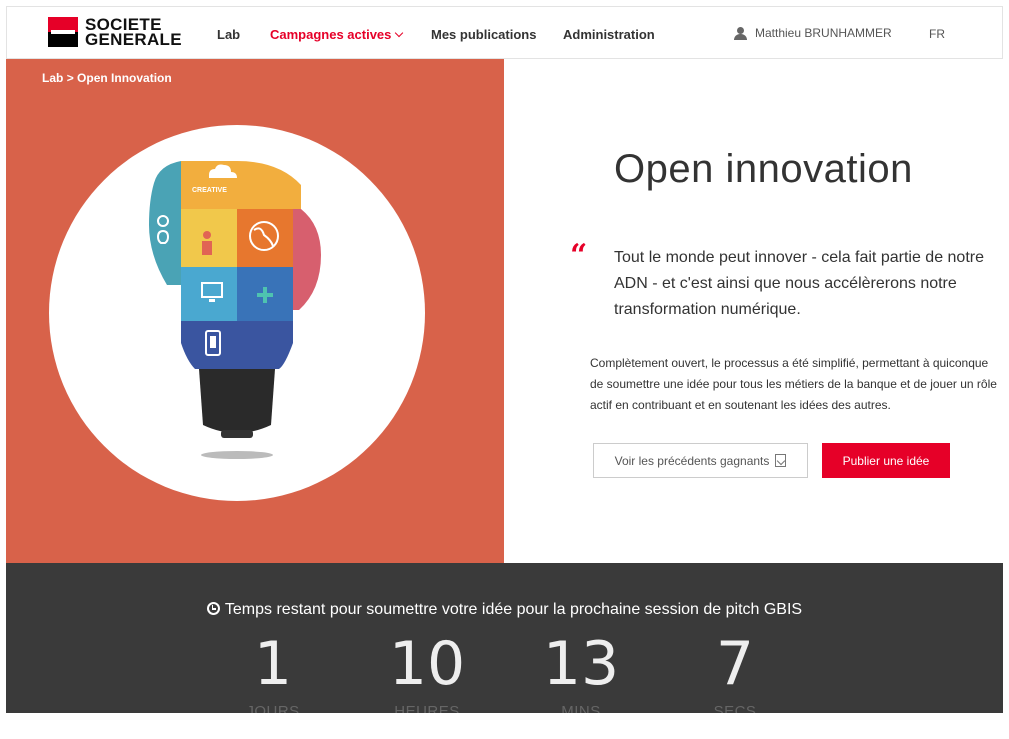 The image size is (1009, 739). I want to click on countdown-secs: 7 SECS, so click(735, 674).